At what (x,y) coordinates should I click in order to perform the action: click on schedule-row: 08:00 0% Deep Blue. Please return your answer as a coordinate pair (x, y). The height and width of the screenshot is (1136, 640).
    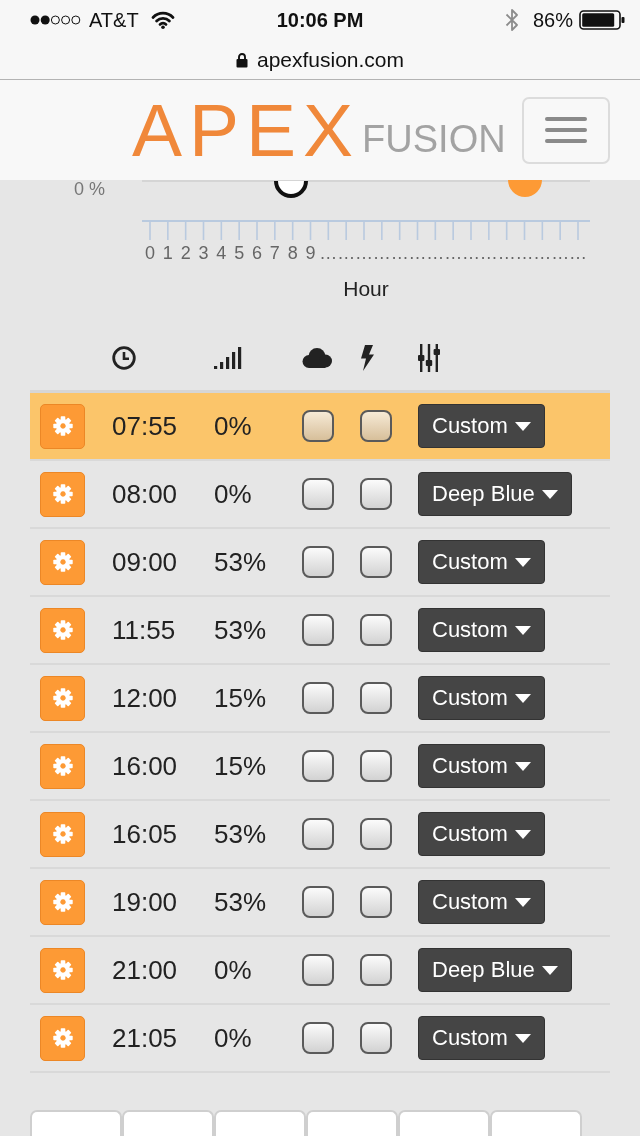
    Looking at the image, I should click on (320, 495).